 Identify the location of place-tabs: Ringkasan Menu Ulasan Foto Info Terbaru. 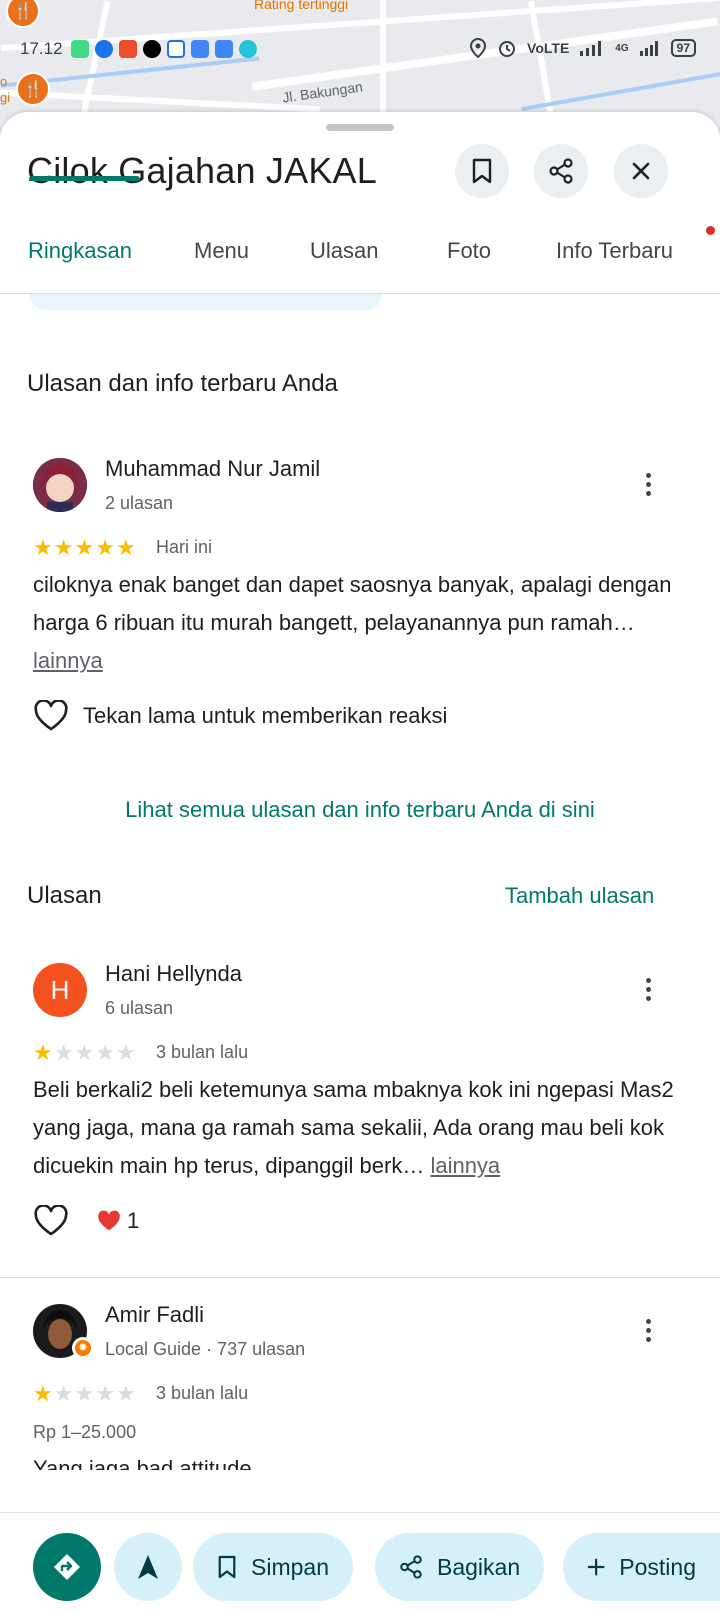
(360, 261).